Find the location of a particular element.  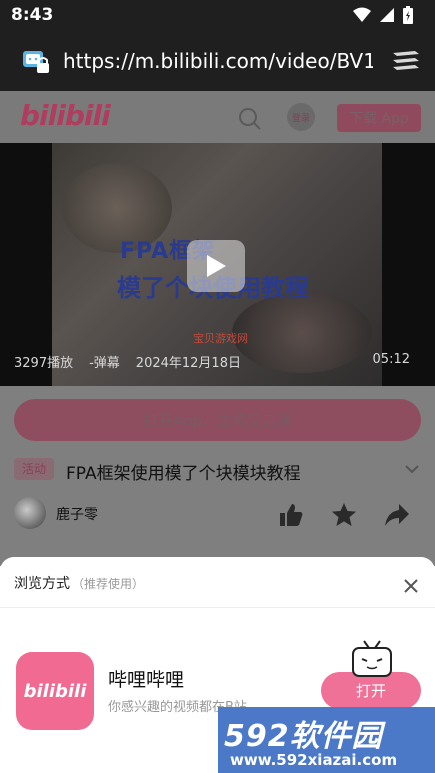

sheet-title-text: 浏览方式 is located at coordinates (42, 584).